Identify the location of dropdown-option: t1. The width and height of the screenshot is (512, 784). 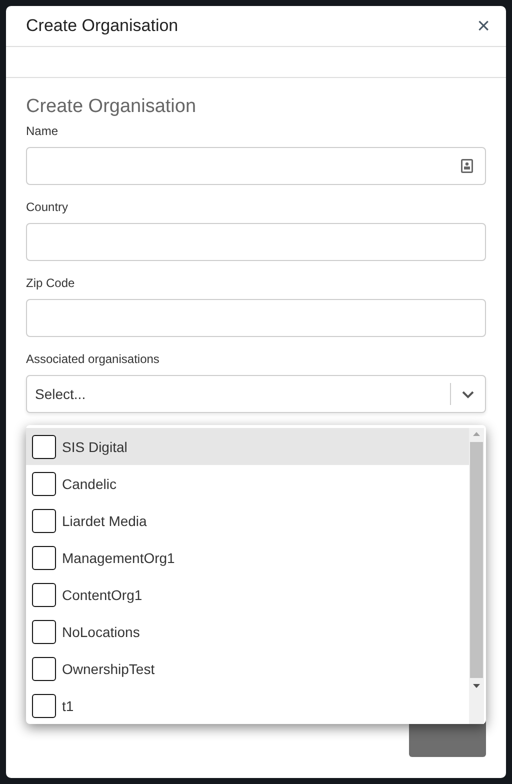
(247, 705).